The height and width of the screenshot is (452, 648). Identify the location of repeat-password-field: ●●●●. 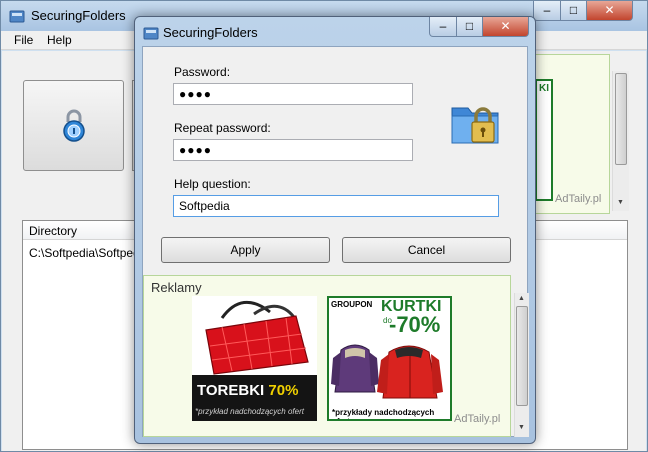
(293, 150).